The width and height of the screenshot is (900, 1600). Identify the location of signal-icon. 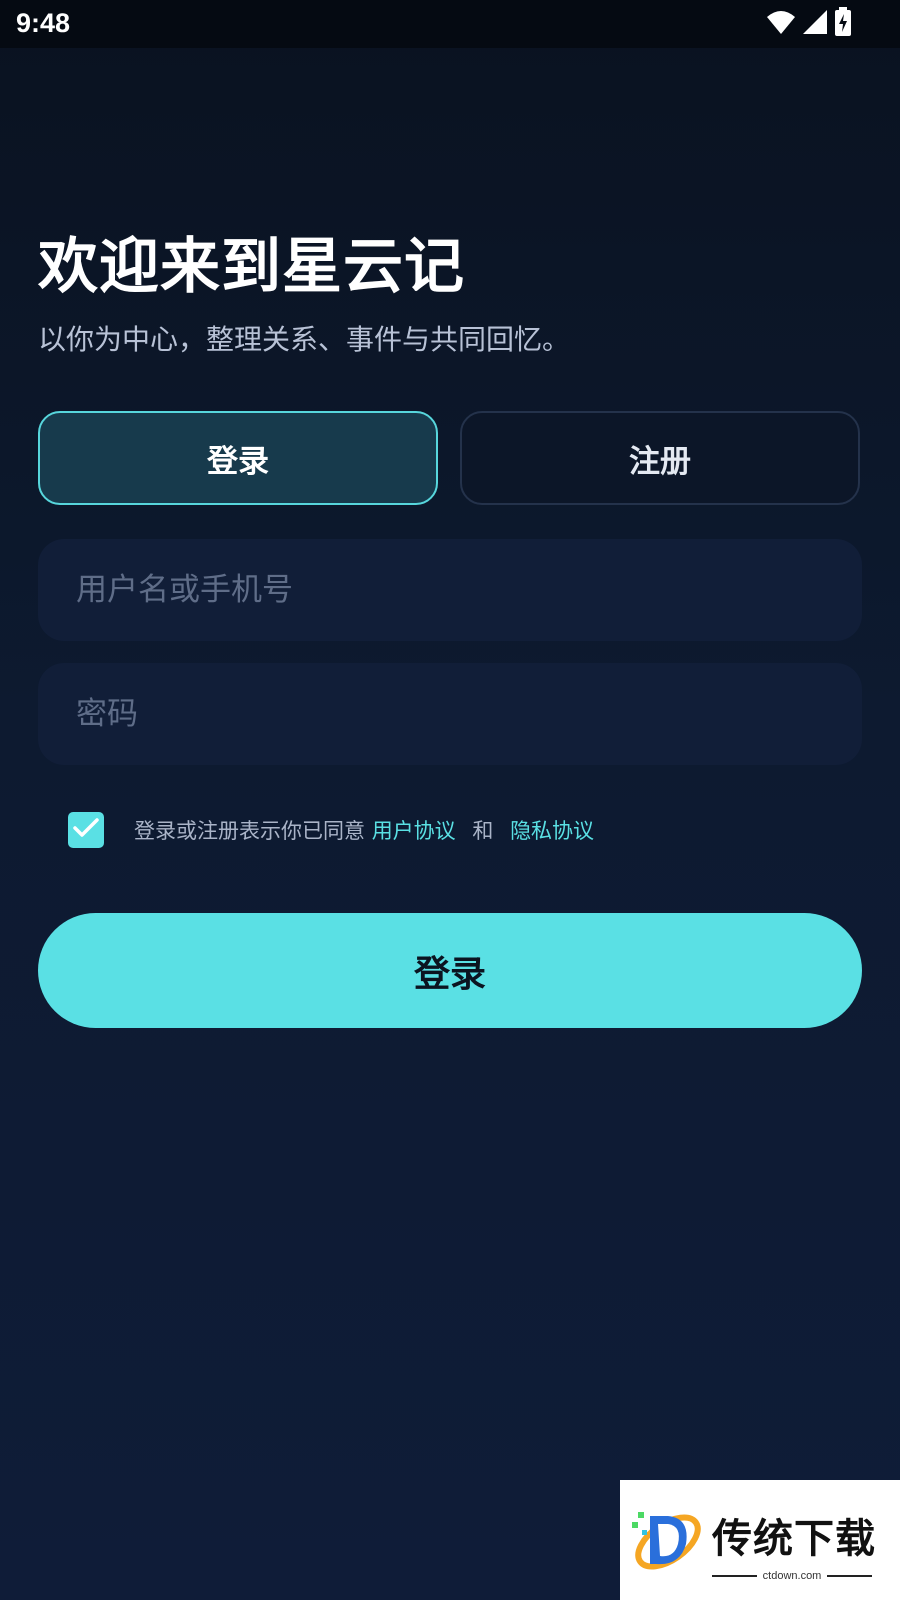
(815, 24).